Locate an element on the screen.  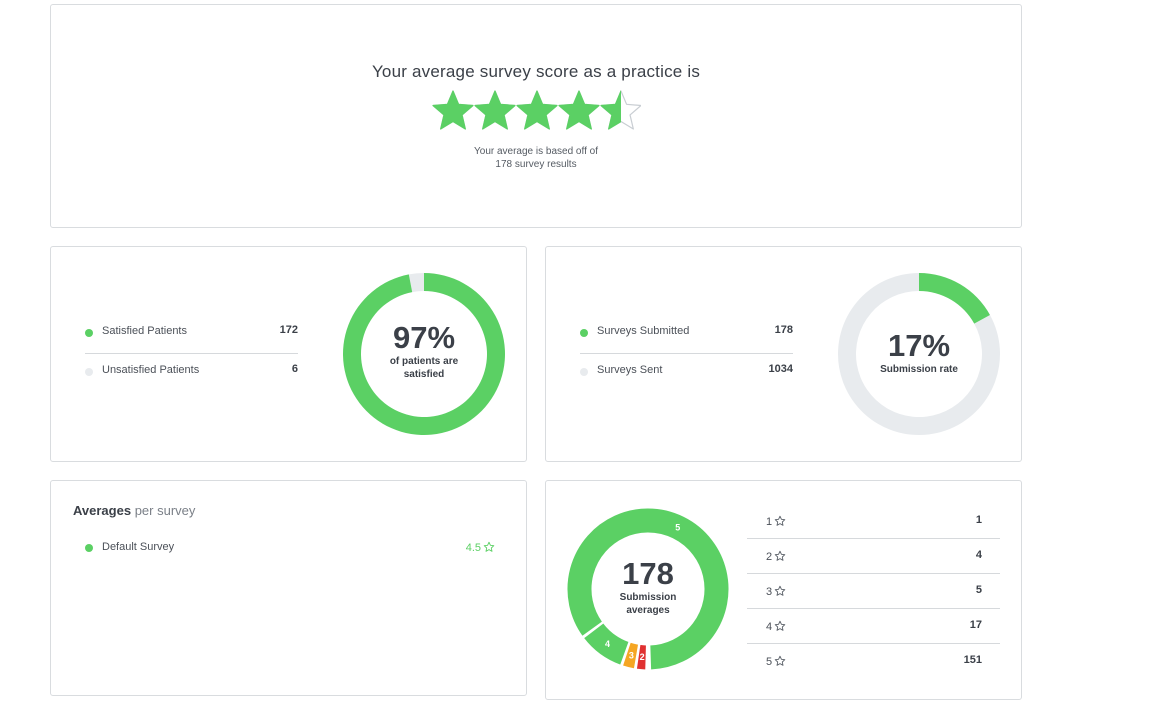
segment-label: 2 is located at coordinates (642, 657).